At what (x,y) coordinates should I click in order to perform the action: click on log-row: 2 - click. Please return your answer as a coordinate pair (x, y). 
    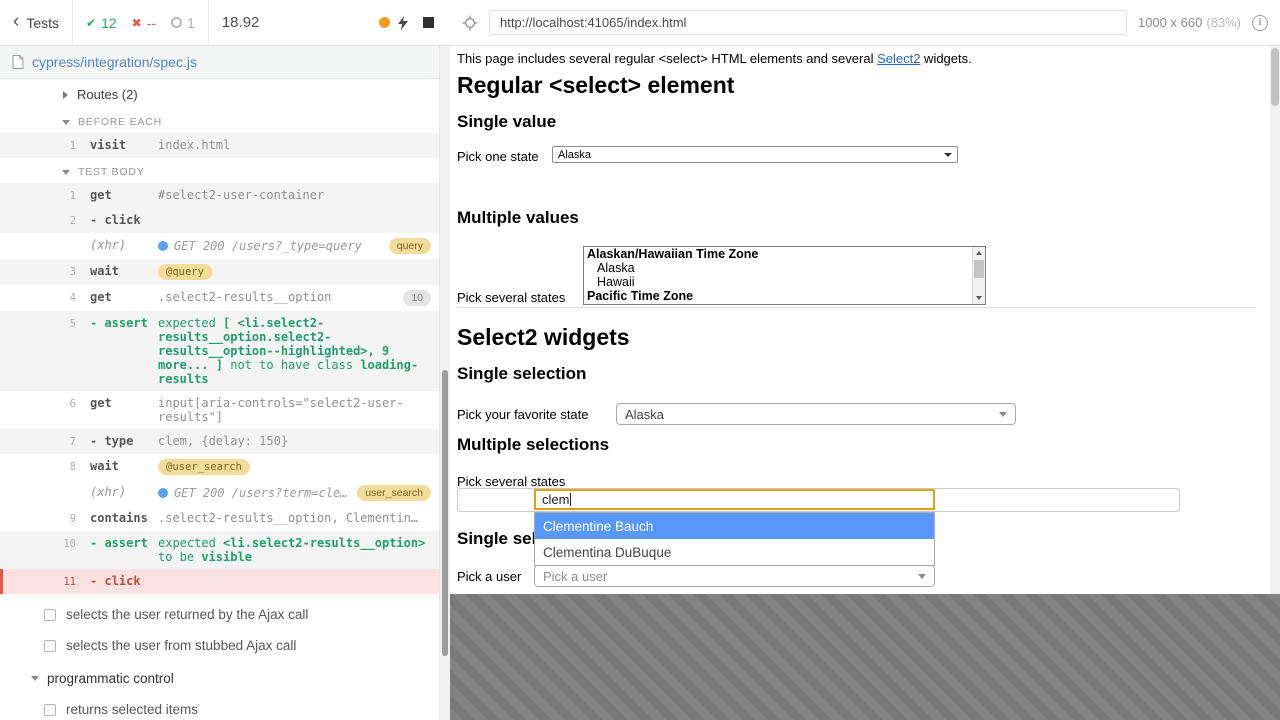
    Looking at the image, I should click on (219, 220).